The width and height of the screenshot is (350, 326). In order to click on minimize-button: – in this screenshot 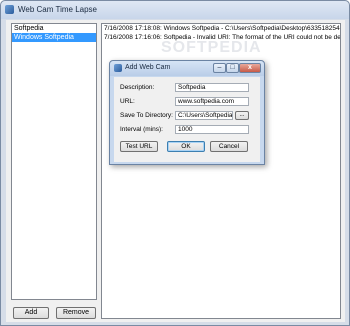, I will do `click(219, 68)`.